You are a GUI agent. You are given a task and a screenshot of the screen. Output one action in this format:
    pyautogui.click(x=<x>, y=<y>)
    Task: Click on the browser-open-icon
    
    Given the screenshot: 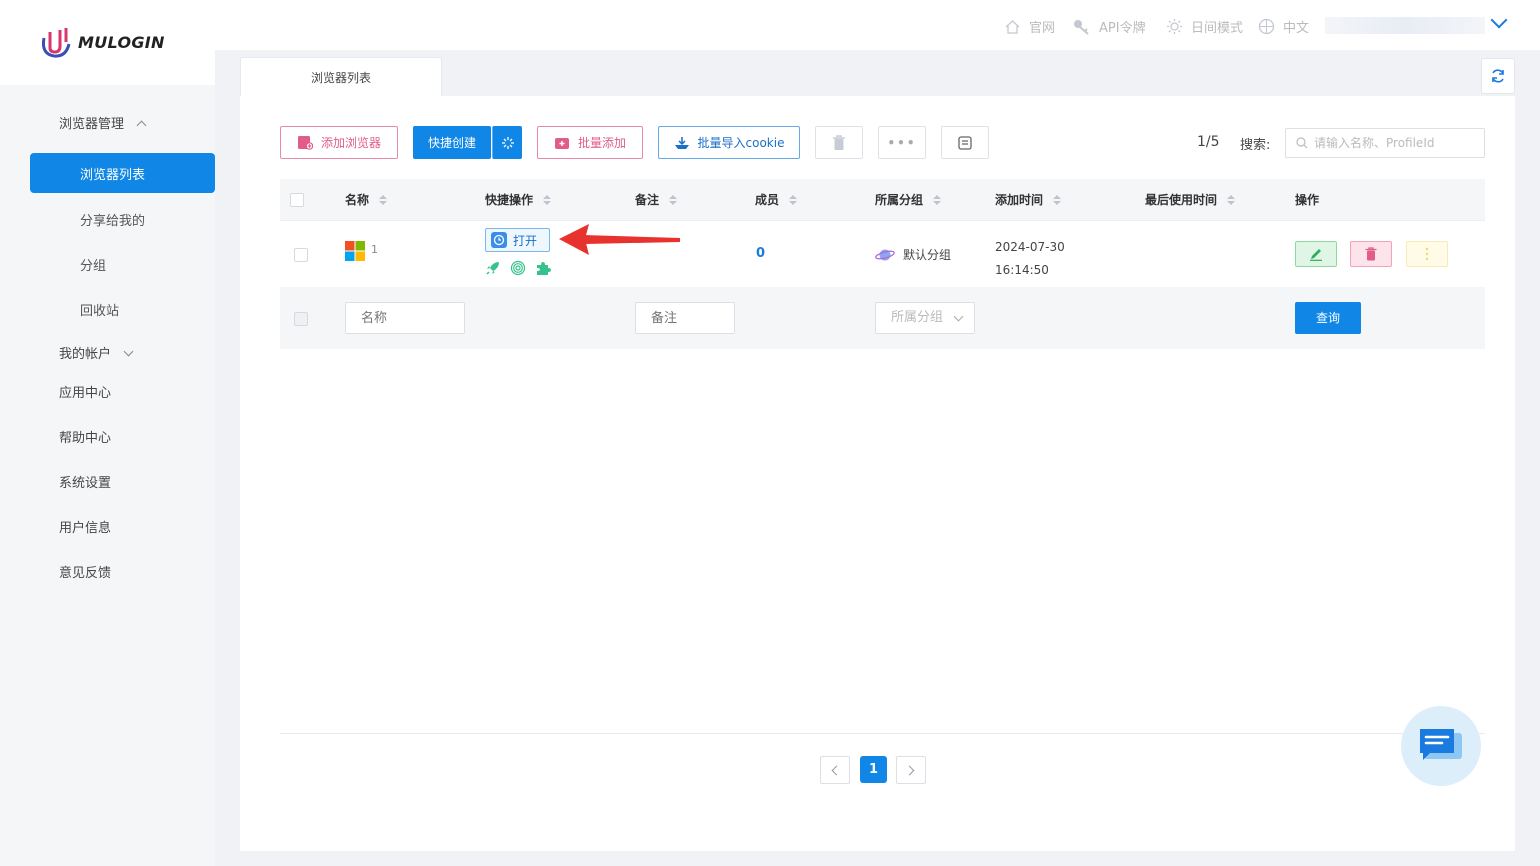 What is the action you would take?
    pyautogui.click(x=499, y=240)
    